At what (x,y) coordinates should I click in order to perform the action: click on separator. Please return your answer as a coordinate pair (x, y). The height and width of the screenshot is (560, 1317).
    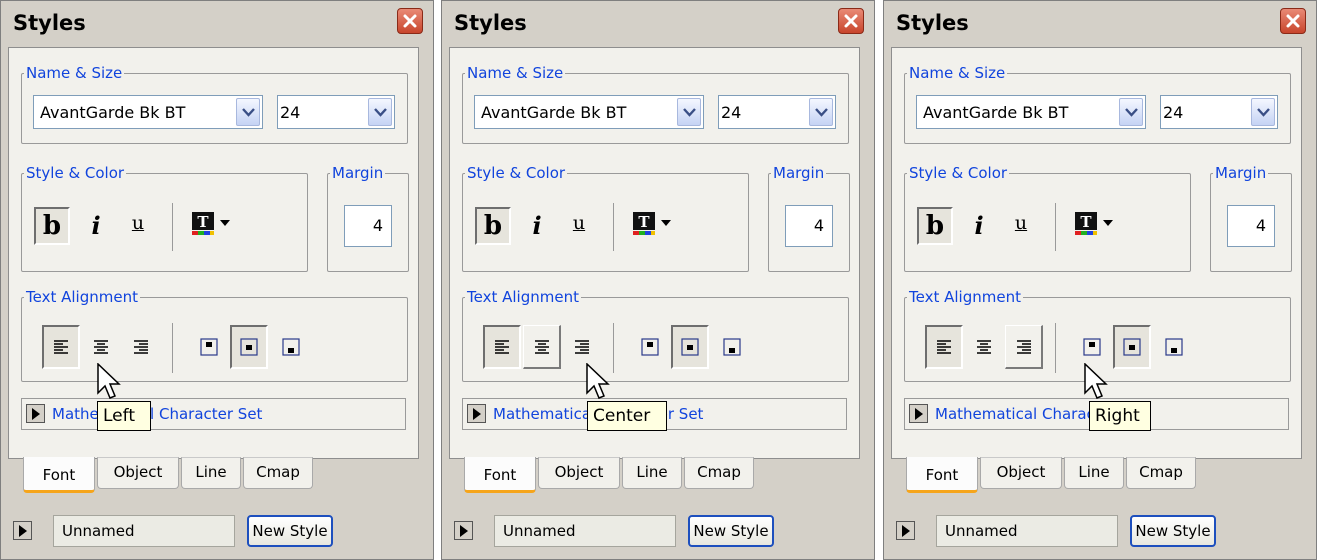
    Looking at the image, I should click on (1055, 348).